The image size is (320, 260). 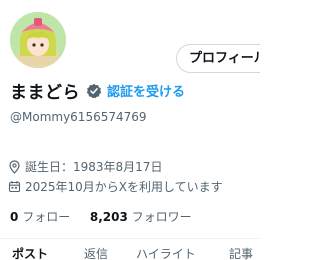 What do you see at coordinates (14, 187) in the screenshot?
I see `calendar-icon` at bounding box center [14, 187].